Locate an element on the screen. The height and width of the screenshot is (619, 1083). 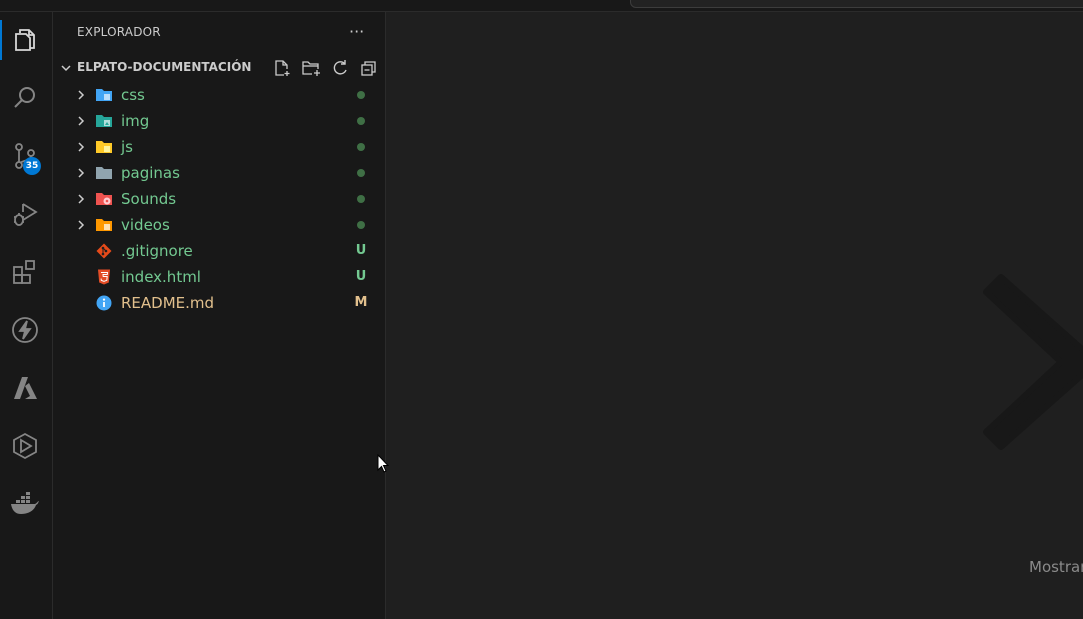
thunder-client-activity-button is located at coordinates (25, 330).